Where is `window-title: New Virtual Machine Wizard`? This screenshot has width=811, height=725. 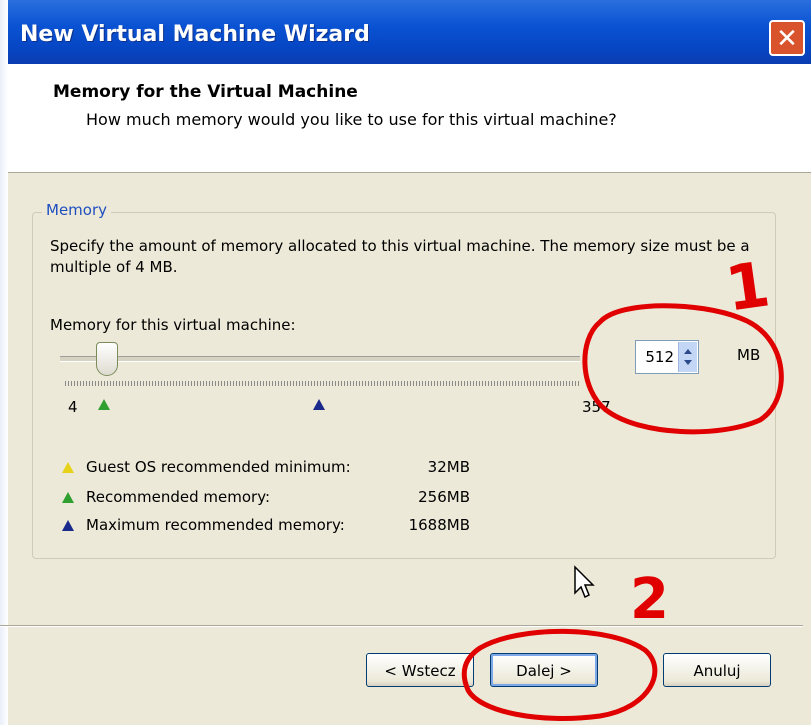
window-title: New Virtual Machine Wizard is located at coordinates (195, 34).